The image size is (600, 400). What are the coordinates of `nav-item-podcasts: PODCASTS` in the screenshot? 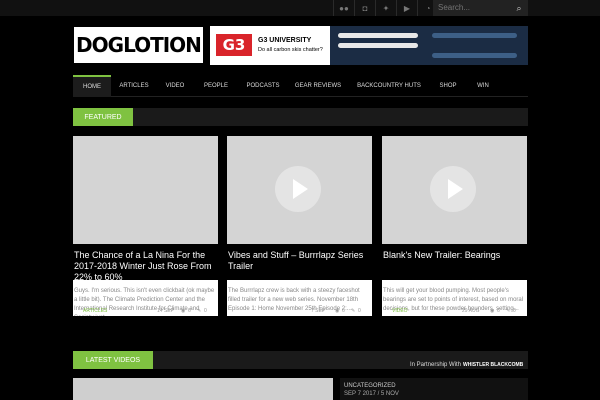 It's located at (263, 86).